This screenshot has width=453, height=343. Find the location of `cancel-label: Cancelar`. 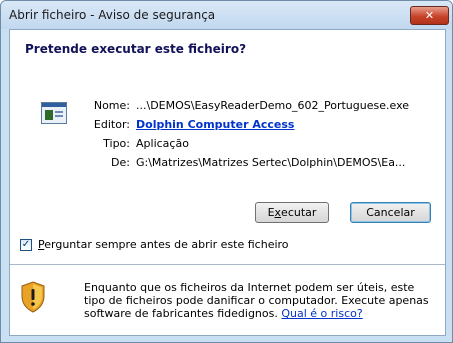

cancel-label: Cancelar is located at coordinates (390, 212).